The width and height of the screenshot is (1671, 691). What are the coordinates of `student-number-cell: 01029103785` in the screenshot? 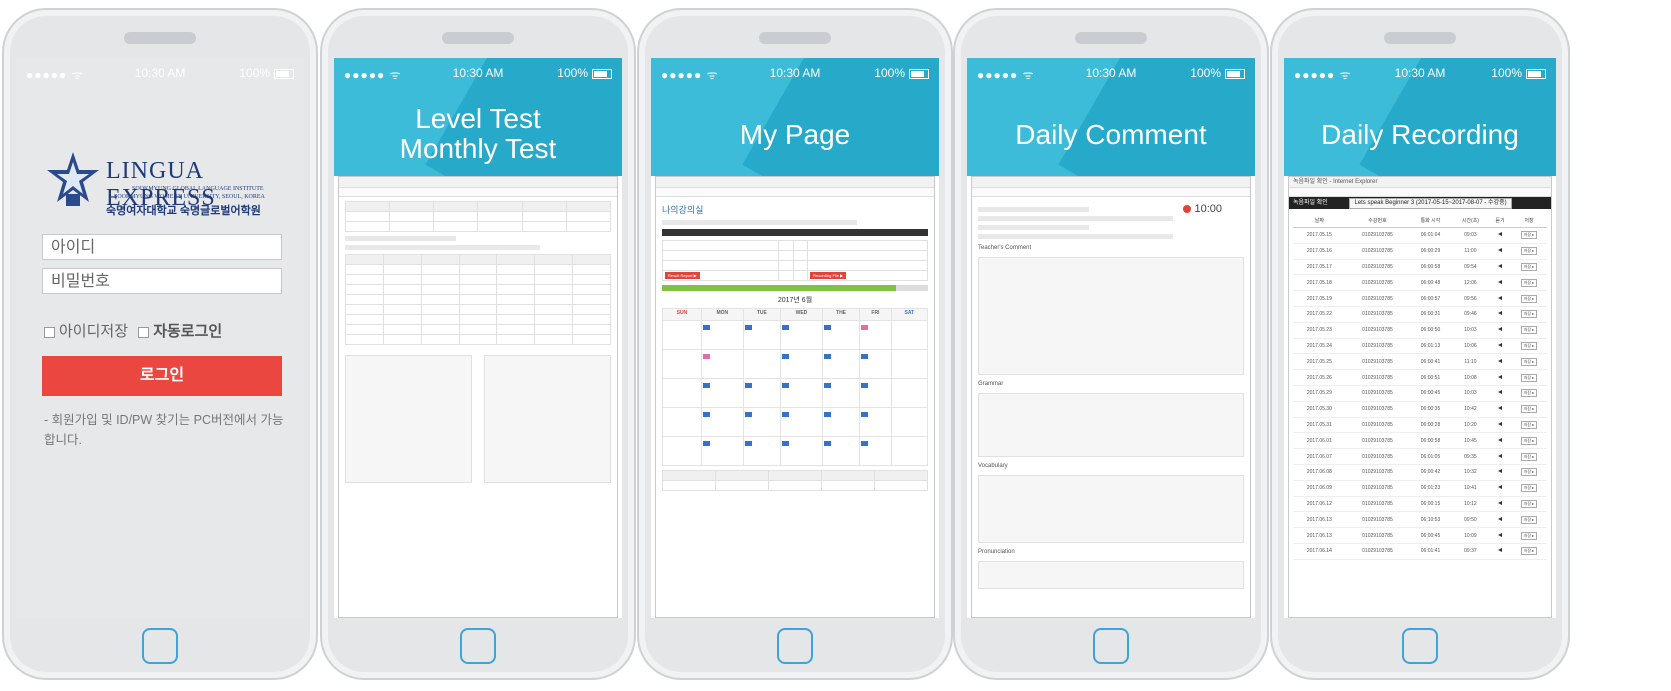 It's located at (1377, 472).